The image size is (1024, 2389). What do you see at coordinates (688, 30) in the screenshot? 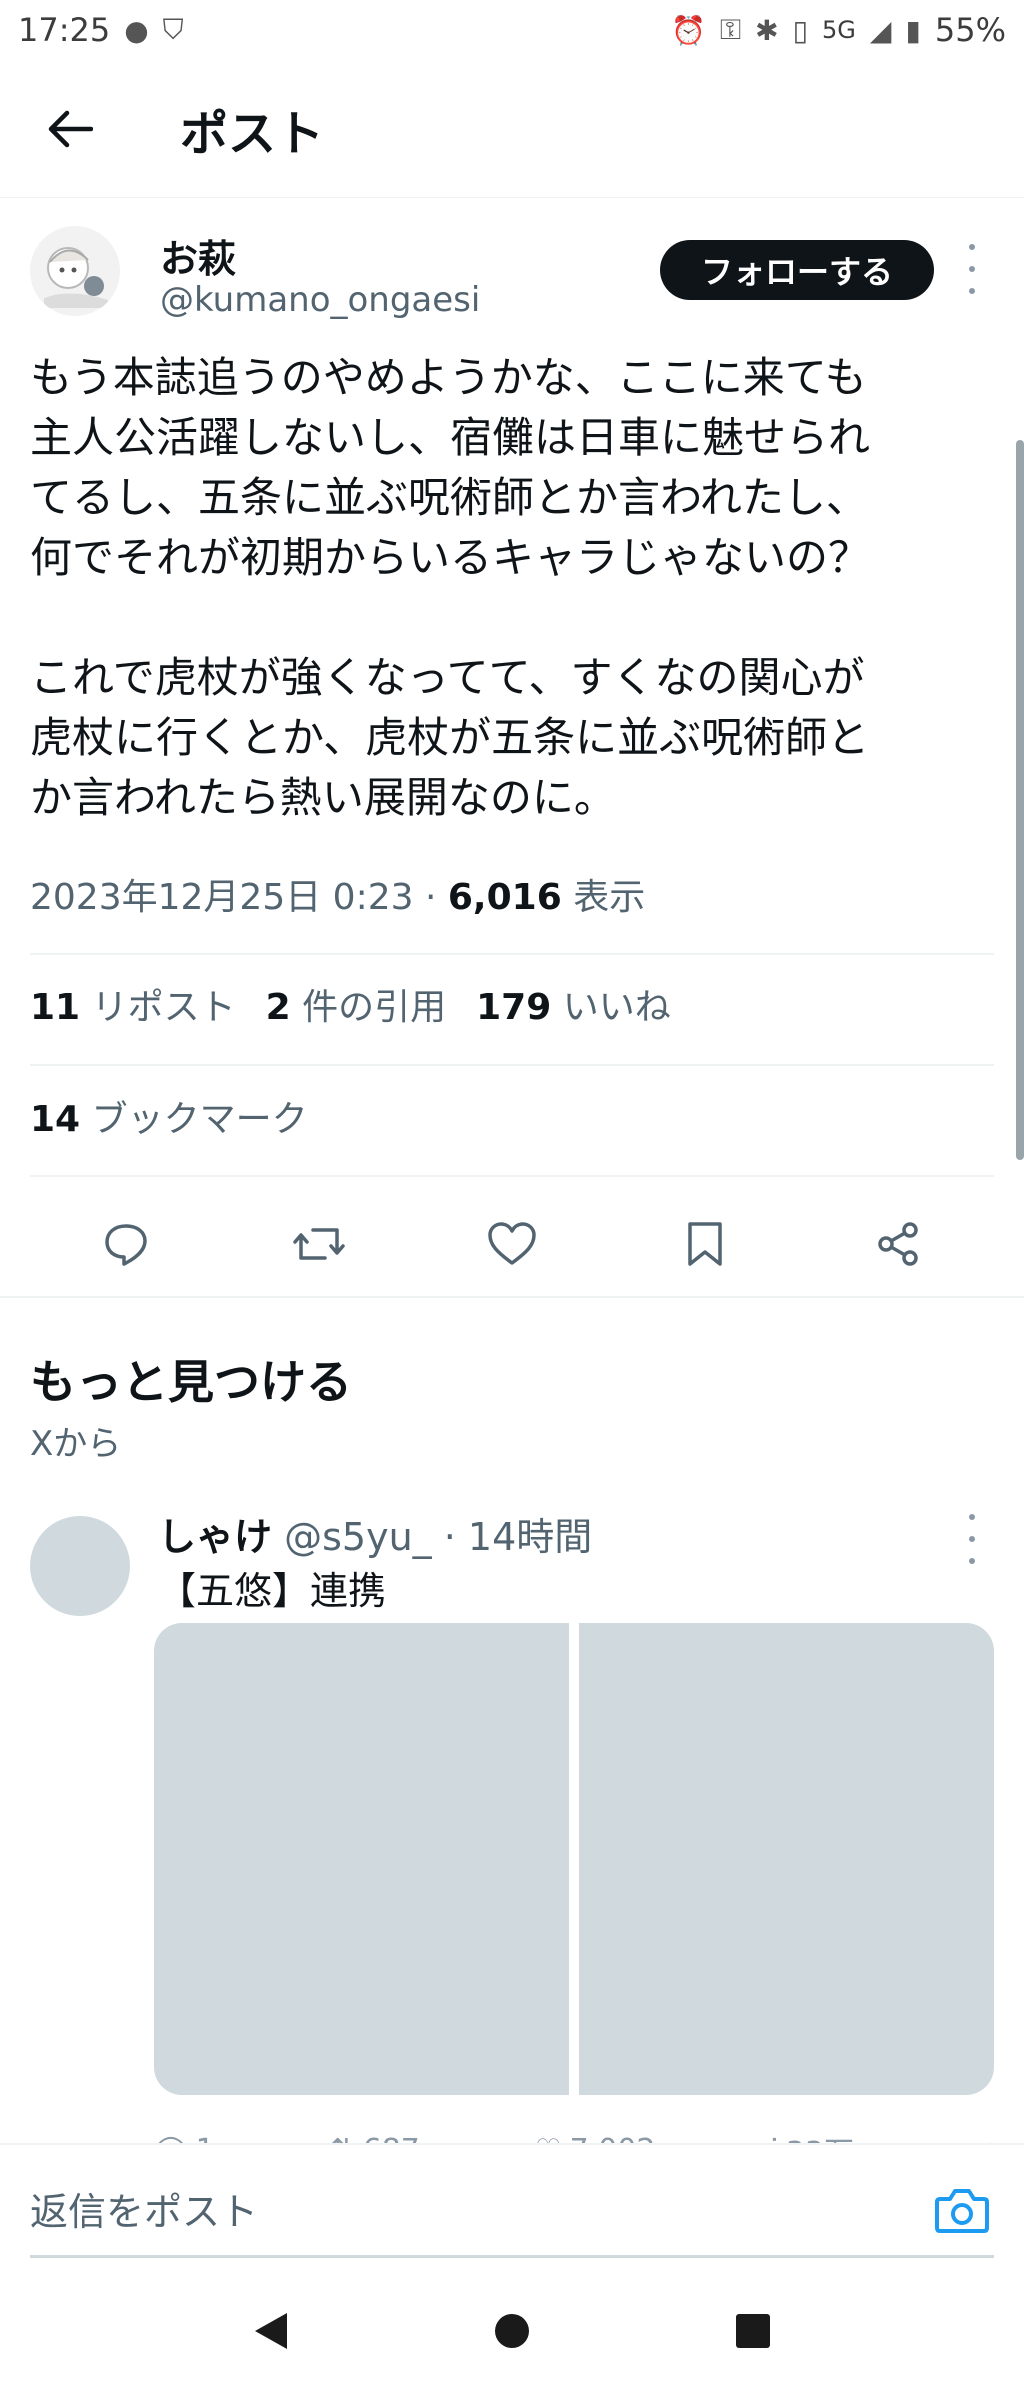
I see `alarm-icon: ⏰` at bounding box center [688, 30].